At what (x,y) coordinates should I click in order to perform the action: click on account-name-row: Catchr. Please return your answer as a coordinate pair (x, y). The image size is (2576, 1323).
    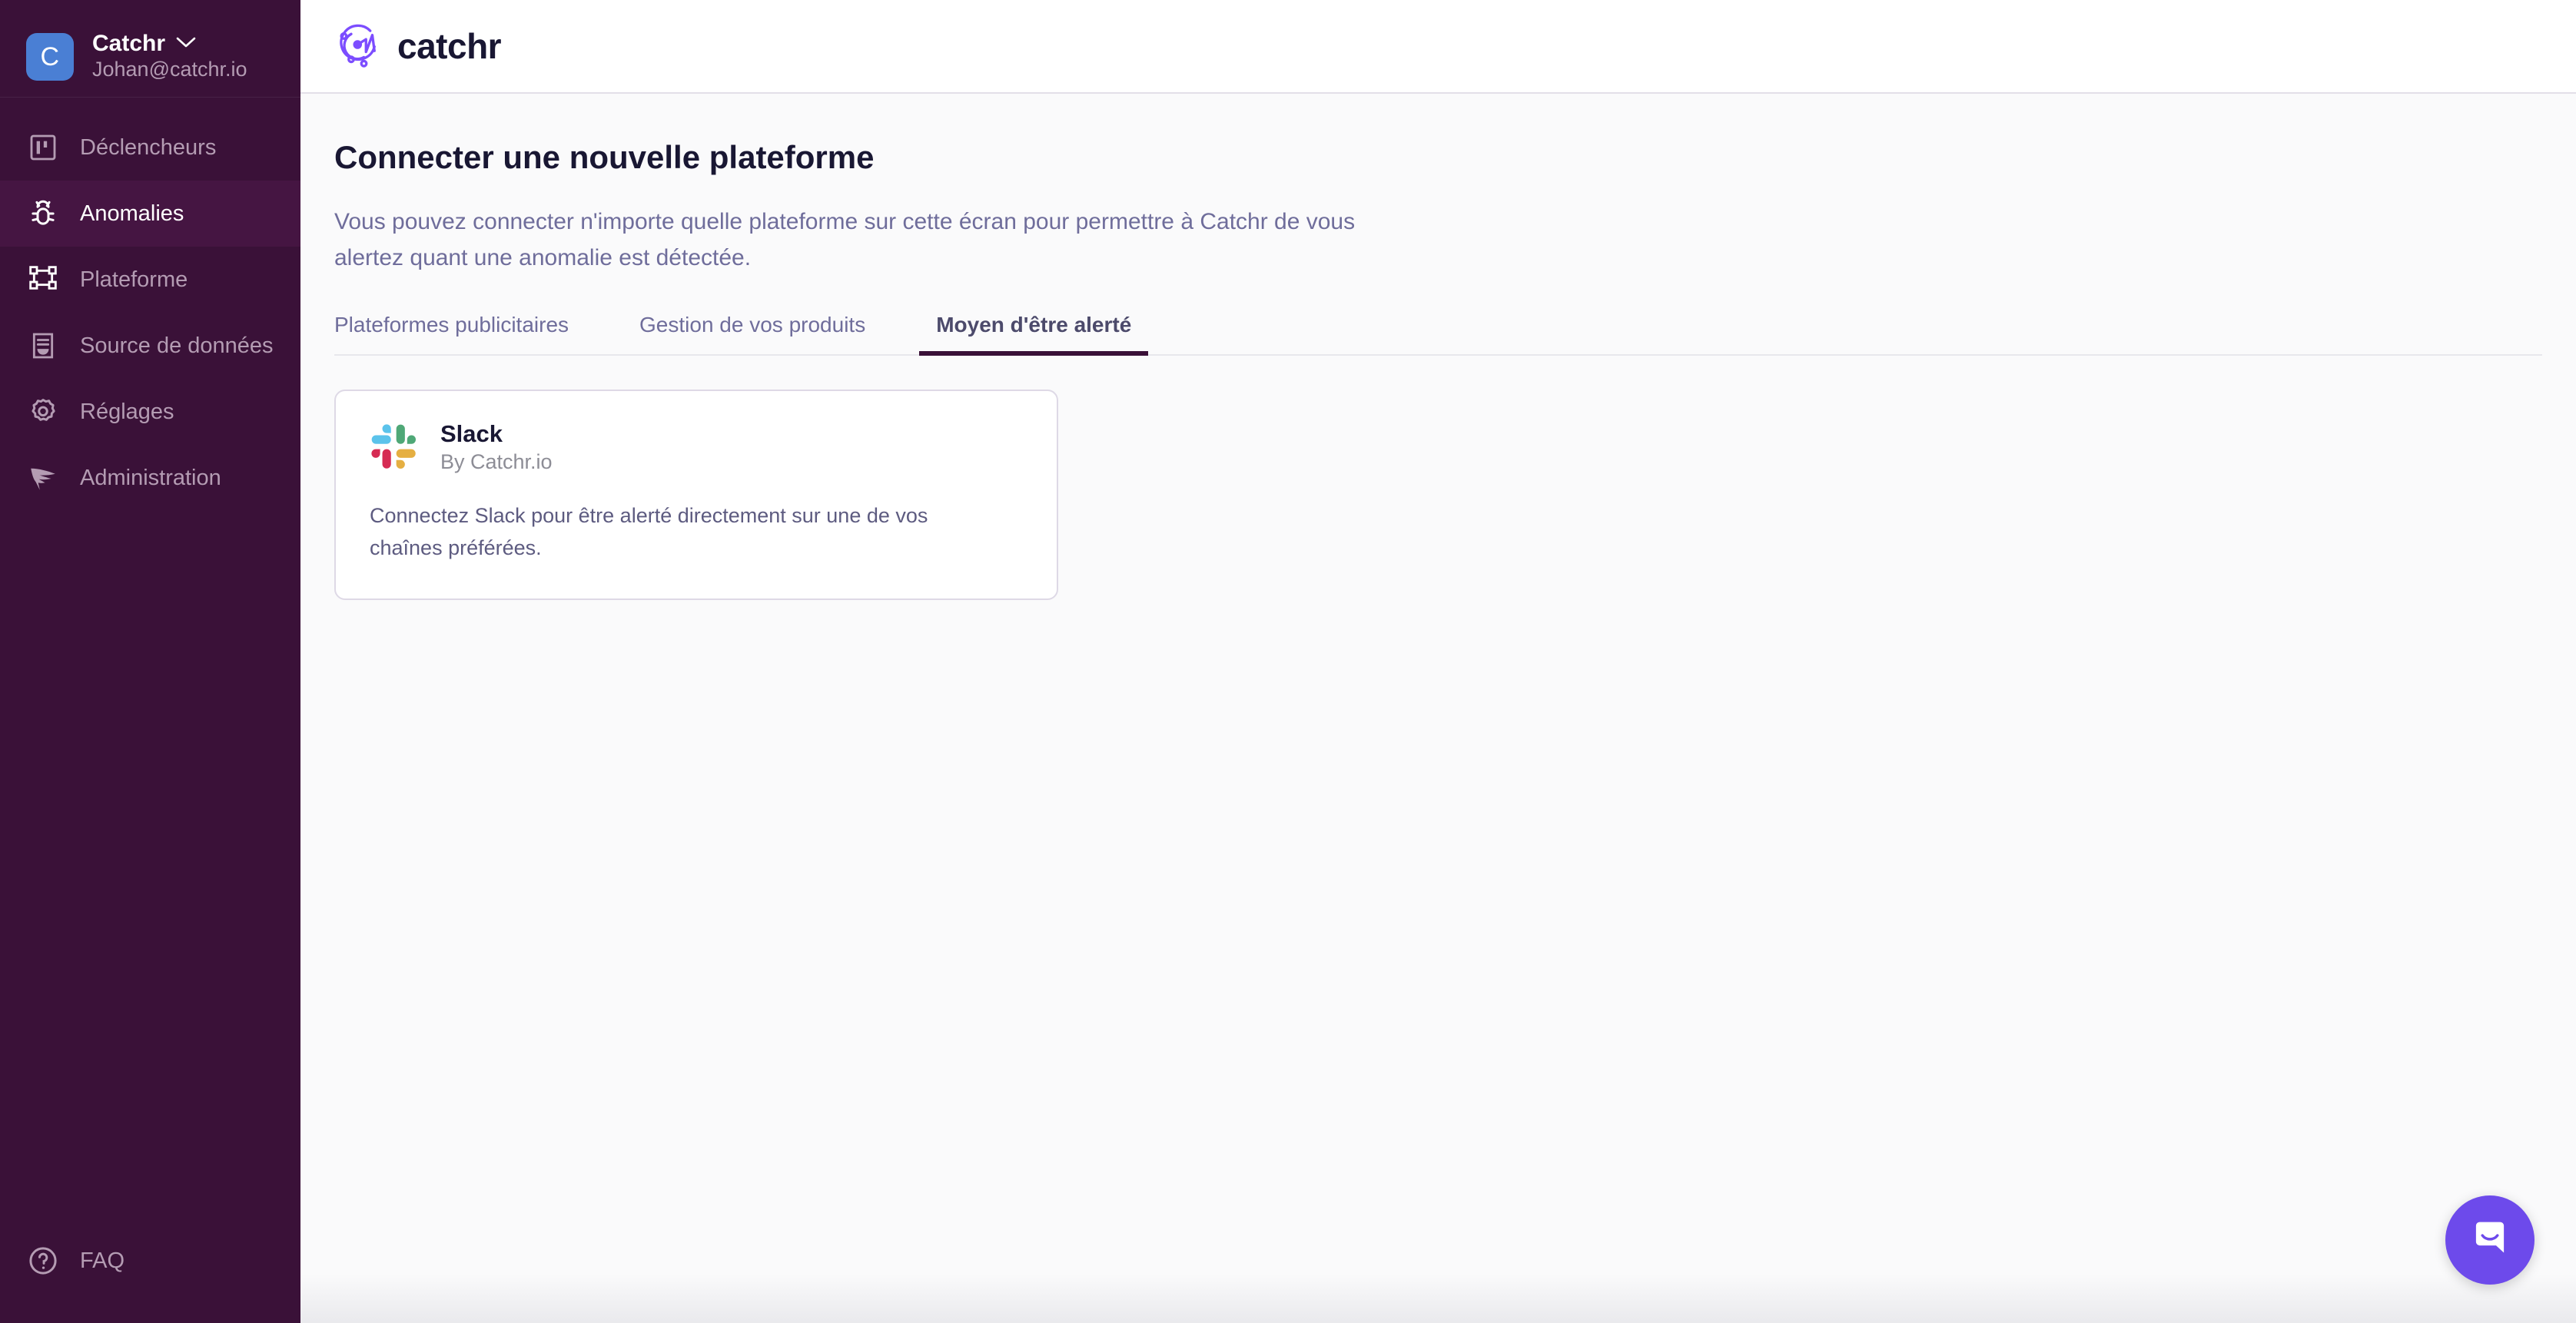
    Looking at the image, I should click on (169, 43).